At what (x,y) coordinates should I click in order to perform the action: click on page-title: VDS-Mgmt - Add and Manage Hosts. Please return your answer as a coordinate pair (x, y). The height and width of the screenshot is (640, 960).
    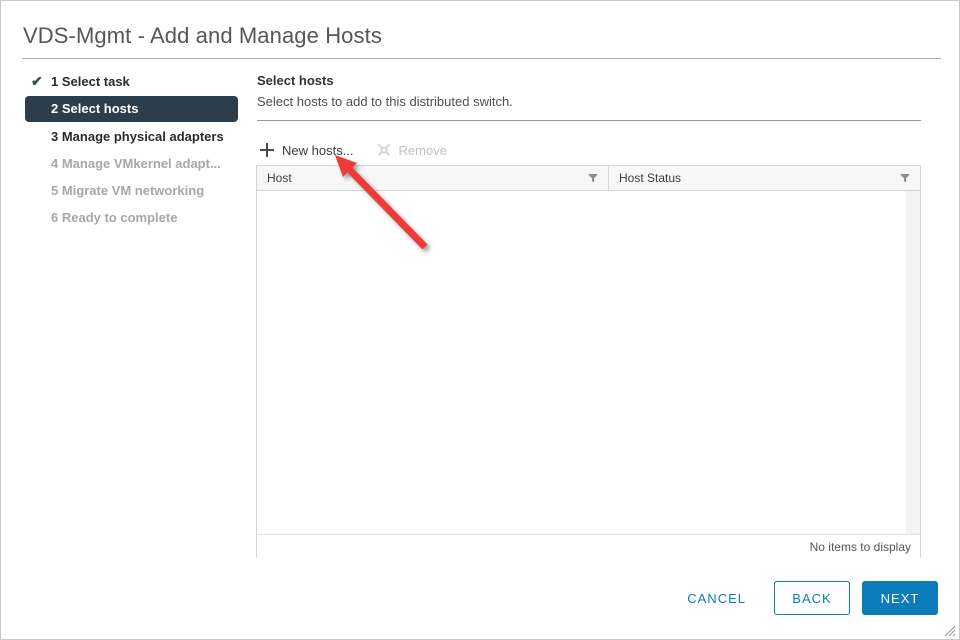
    Looking at the image, I should click on (202, 35).